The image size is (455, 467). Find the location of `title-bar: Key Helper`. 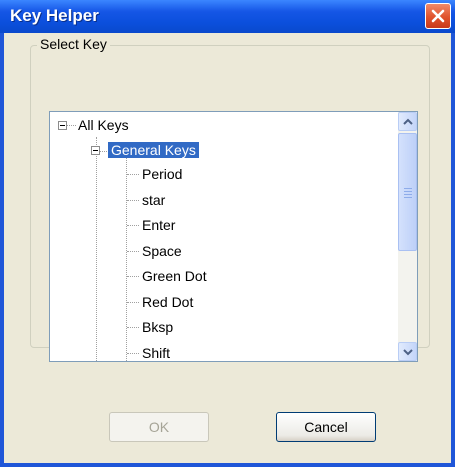

title-bar: Key Helper is located at coordinates (227, 16).